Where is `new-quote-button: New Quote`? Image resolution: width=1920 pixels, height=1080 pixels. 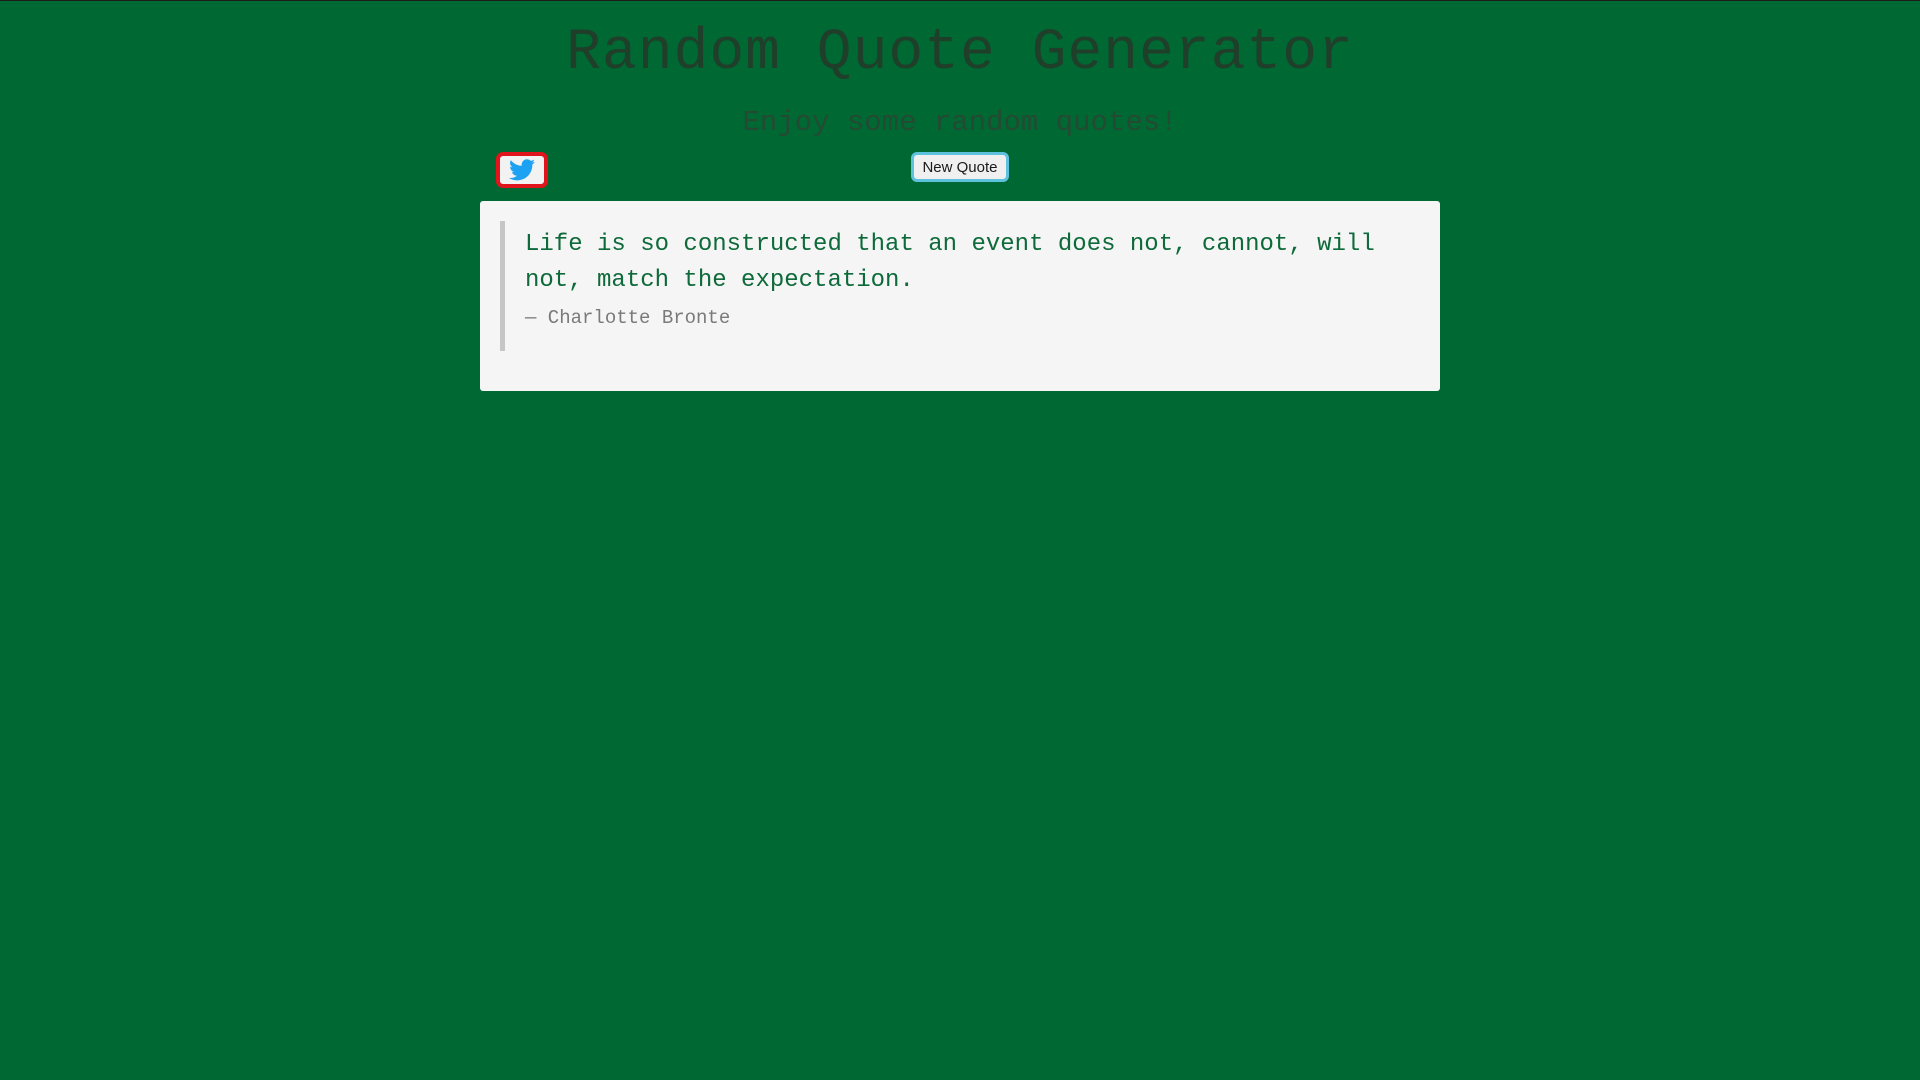
new-quote-button: New Quote is located at coordinates (960, 167).